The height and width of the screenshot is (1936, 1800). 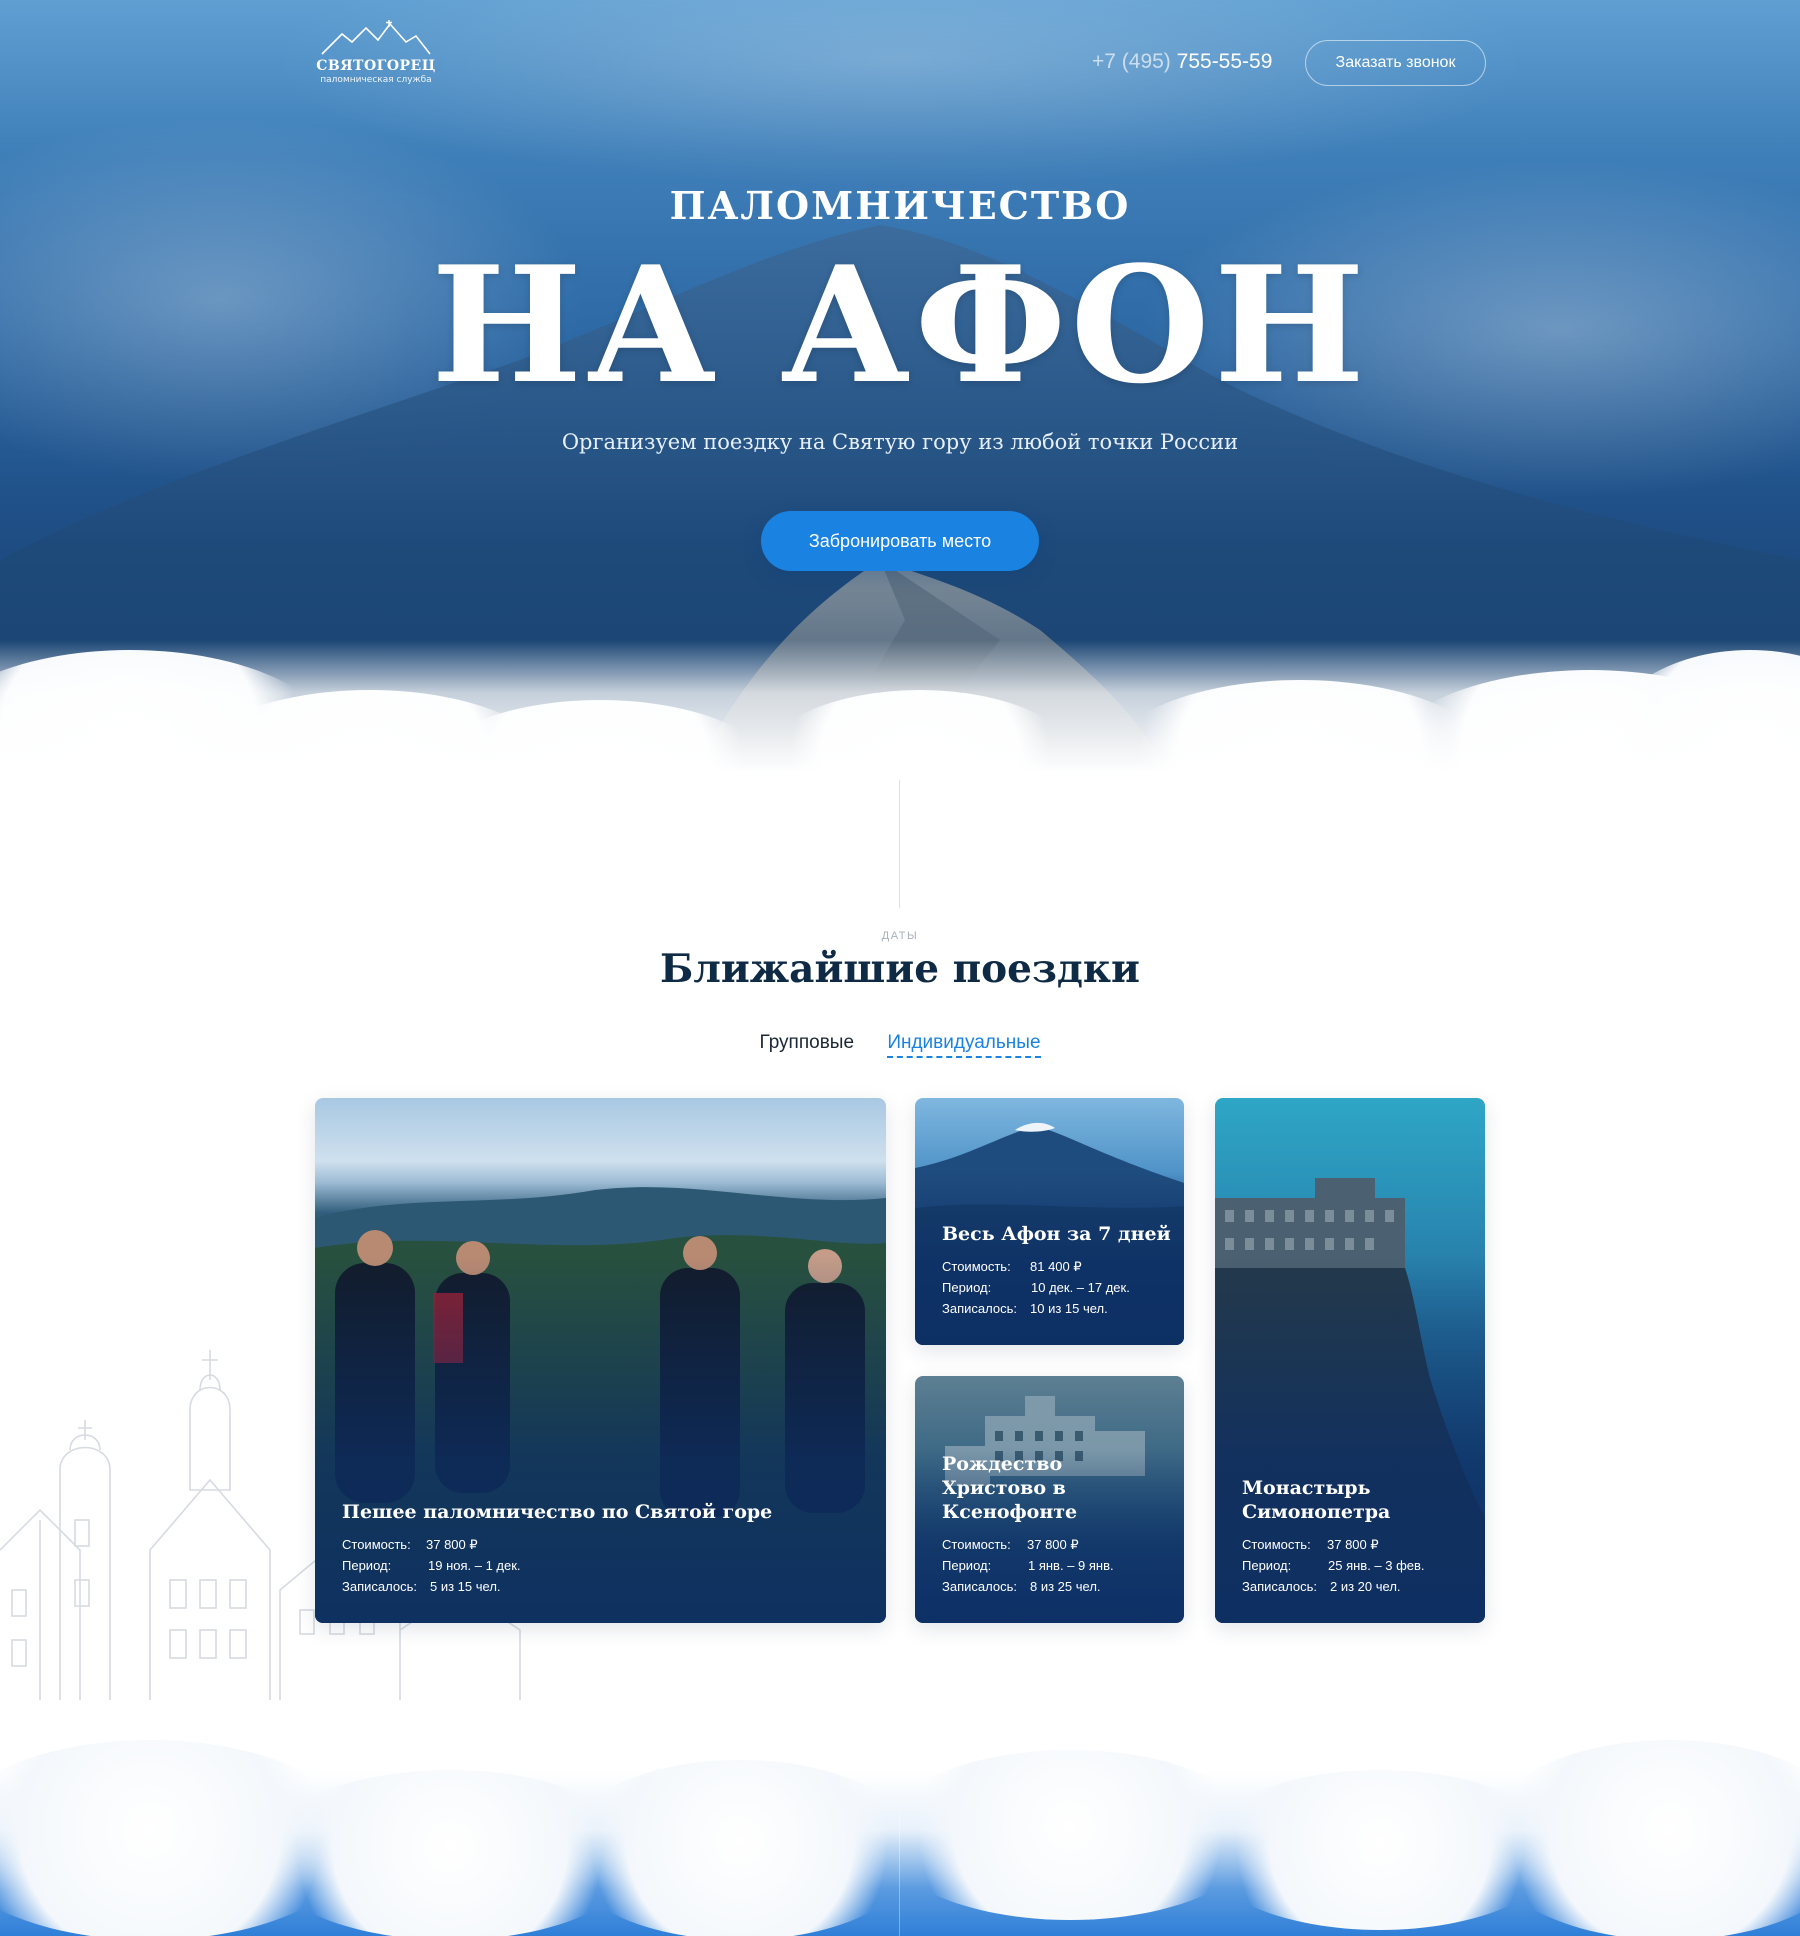 I want to click on tab-individual: Индивидуальные, so click(x=964, y=1045).